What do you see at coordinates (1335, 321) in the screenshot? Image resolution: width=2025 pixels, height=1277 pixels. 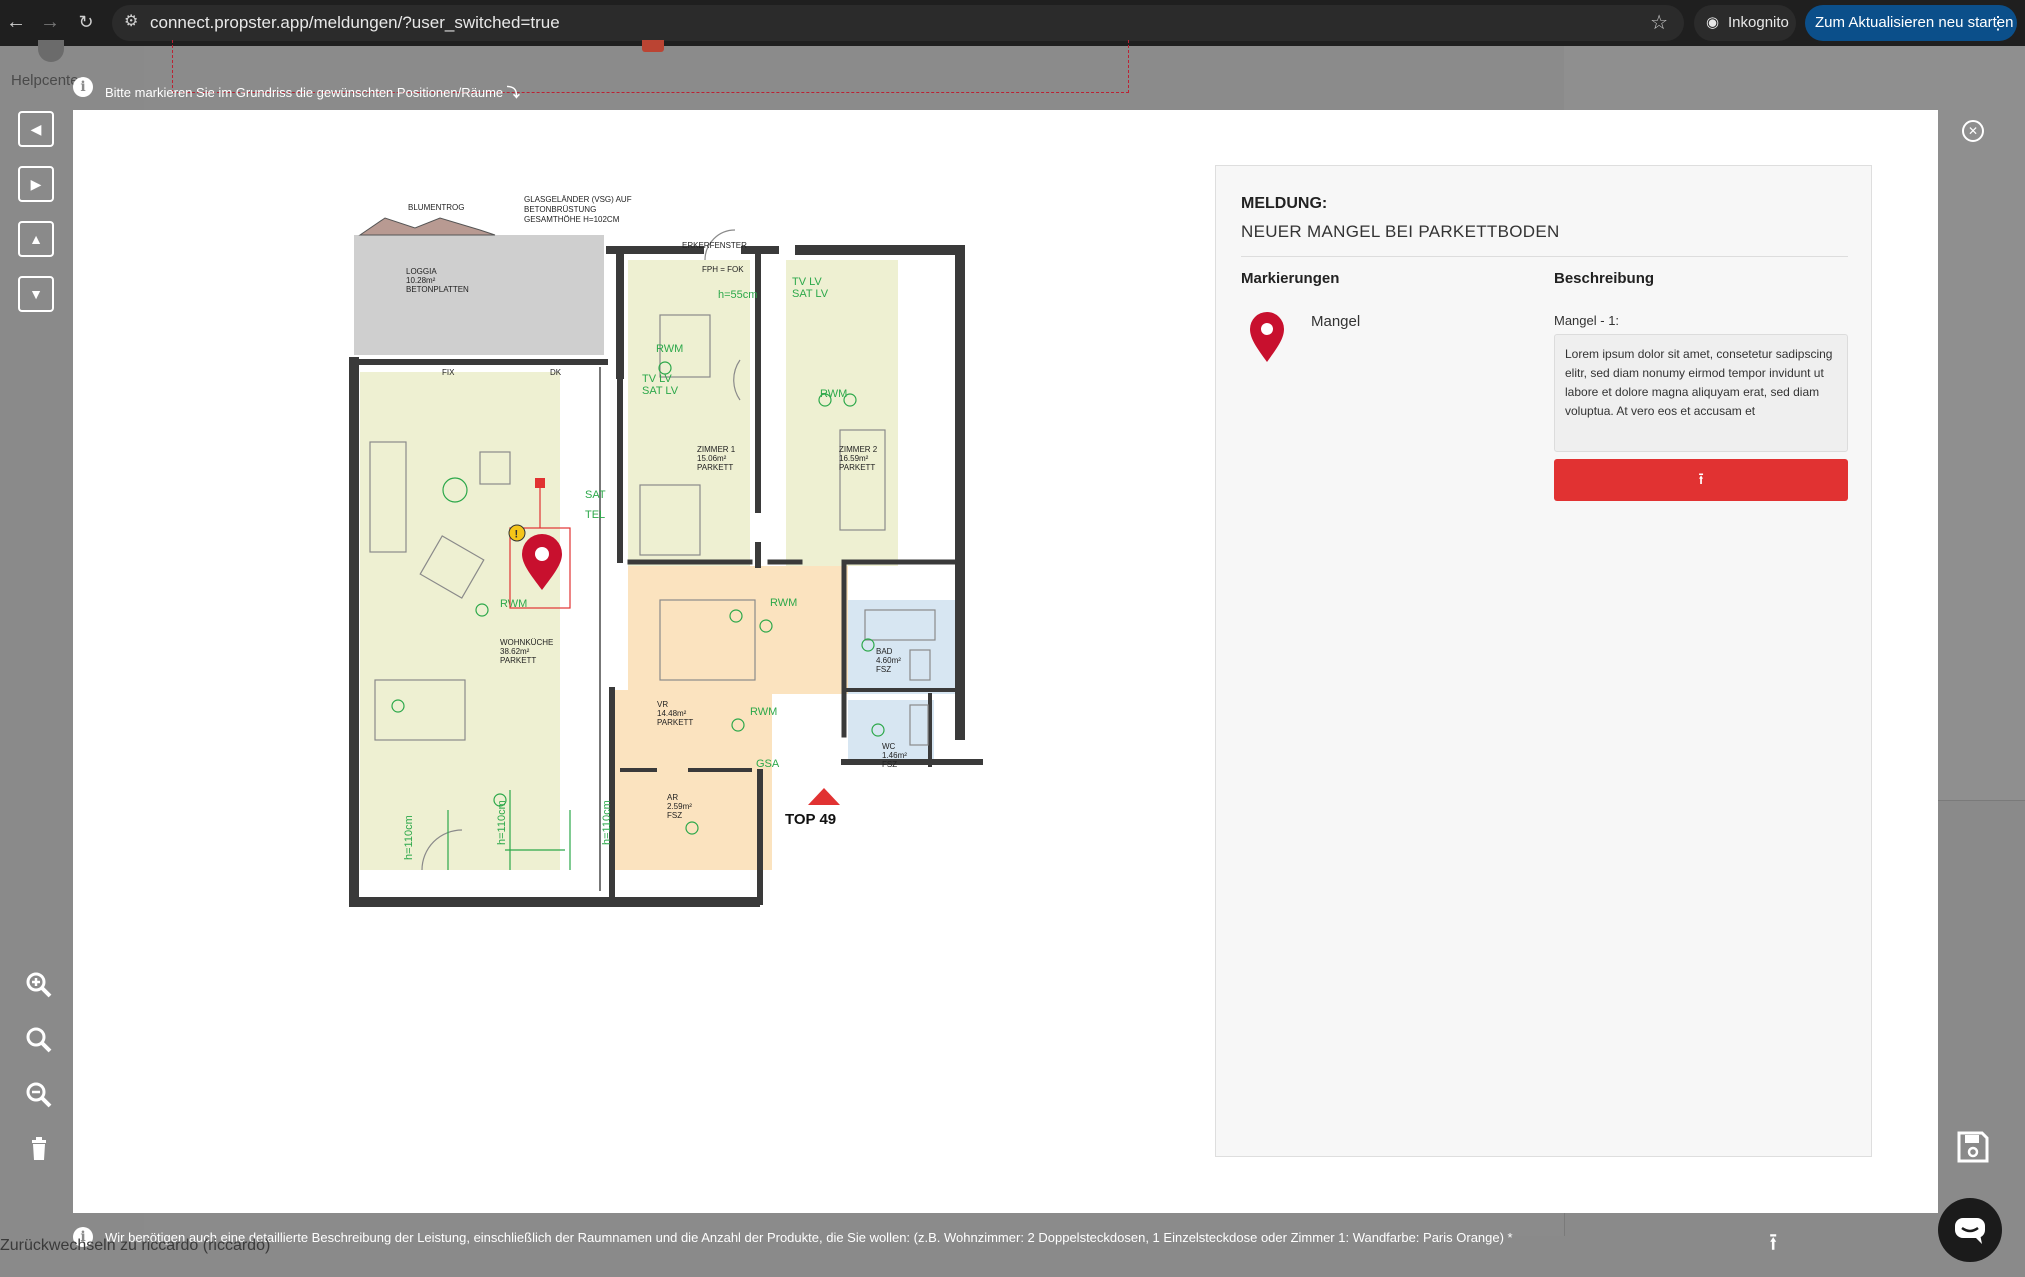 I see `marker-name: Mangel` at bounding box center [1335, 321].